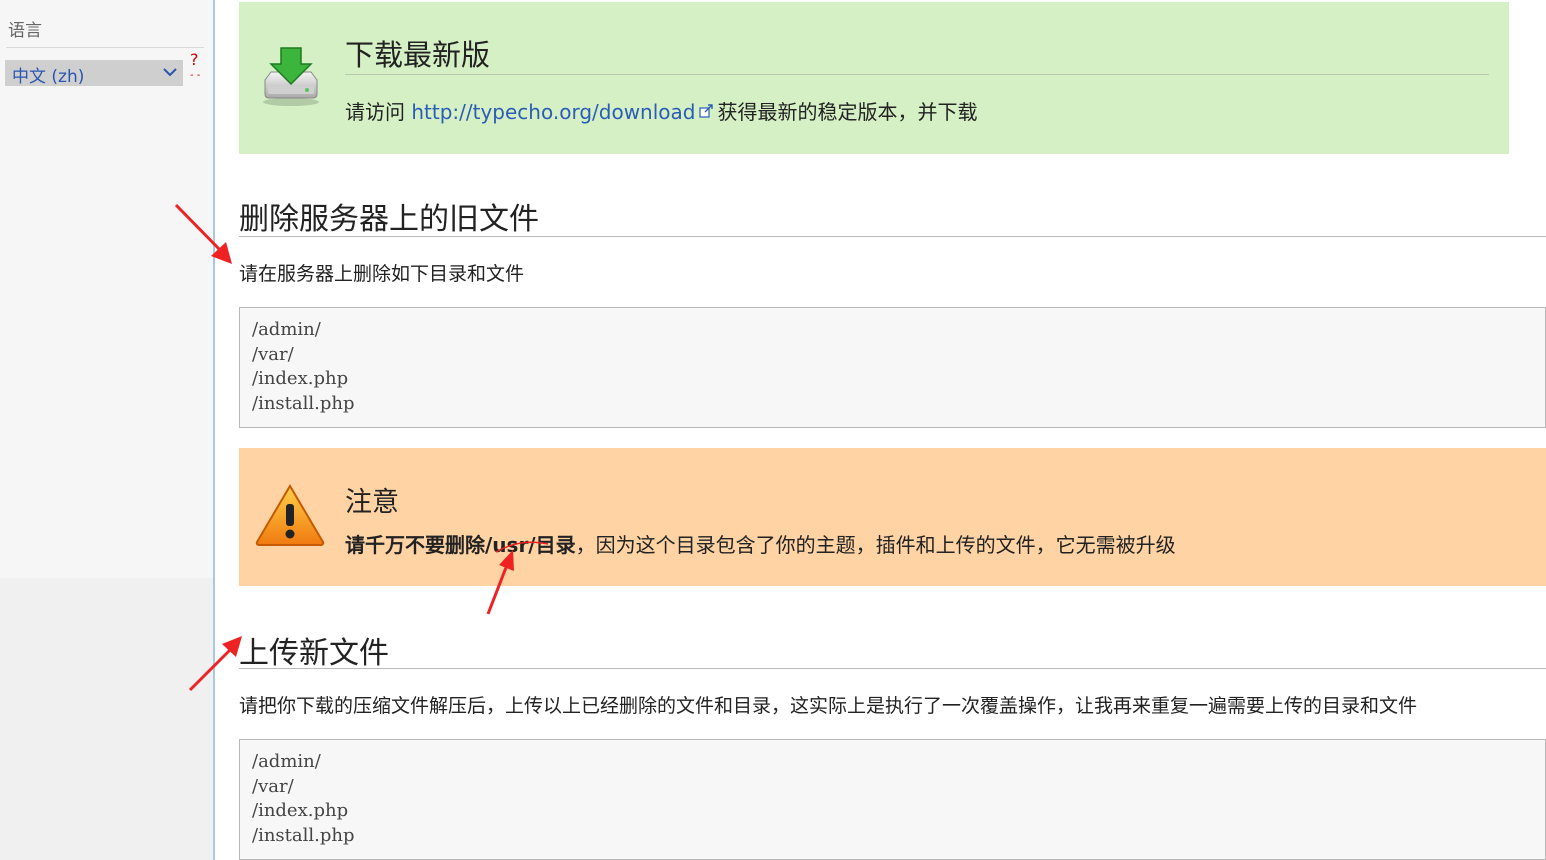  Describe the element at coordinates (892, 799) in the screenshot. I see `upload-file-list: /admin/ /var/ /index.php /install.php` at that location.